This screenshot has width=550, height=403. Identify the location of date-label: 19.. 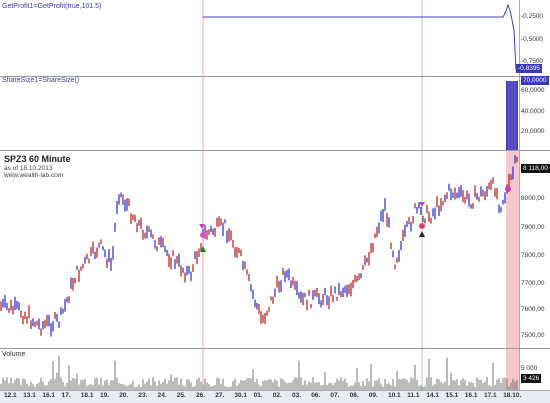
(105, 395).